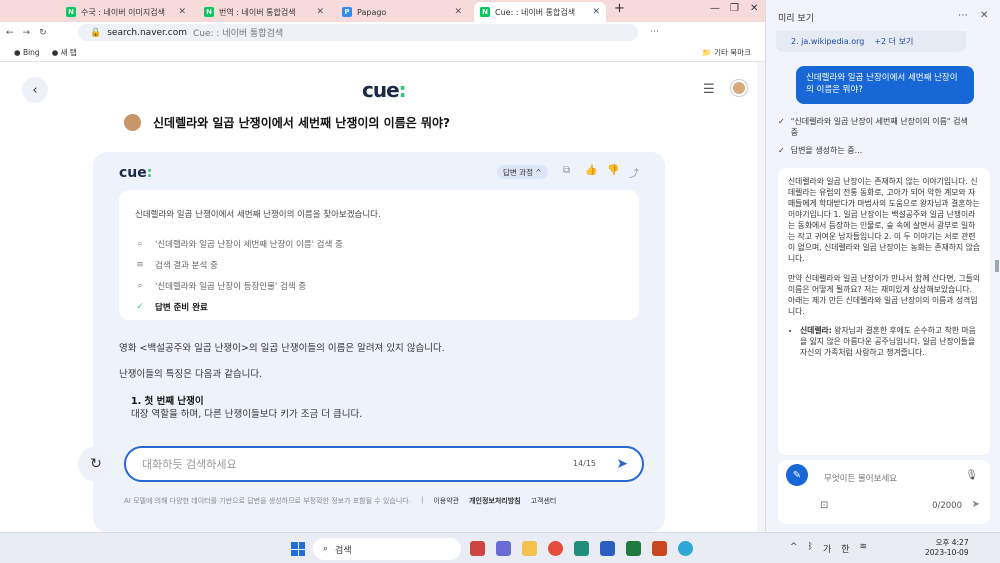 This screenshot has height=563, width=1000. What do you see at coordinates (963, 15) in the screenshot?
I see `more-icon: ⋯` at bounding box center [963, 15].